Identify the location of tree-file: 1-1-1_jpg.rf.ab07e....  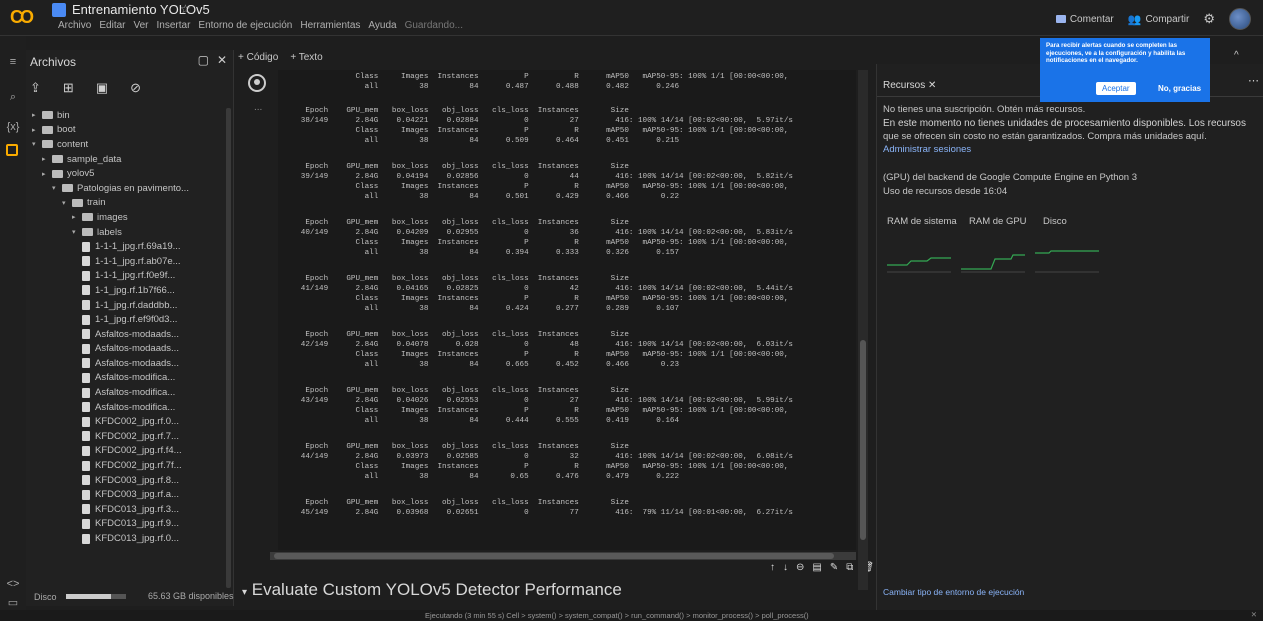
(126, 261).